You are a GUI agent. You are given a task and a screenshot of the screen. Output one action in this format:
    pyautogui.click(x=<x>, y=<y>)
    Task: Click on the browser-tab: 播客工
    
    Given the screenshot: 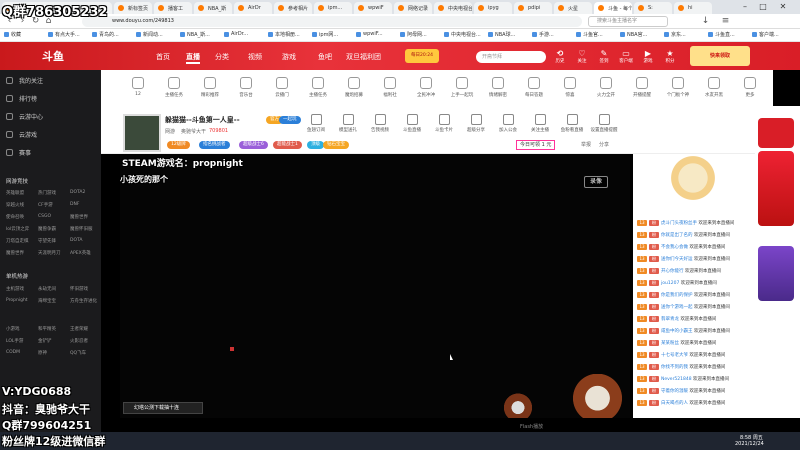 What is the action you would take?
    pyautogui.click(x=173, y=8)
    